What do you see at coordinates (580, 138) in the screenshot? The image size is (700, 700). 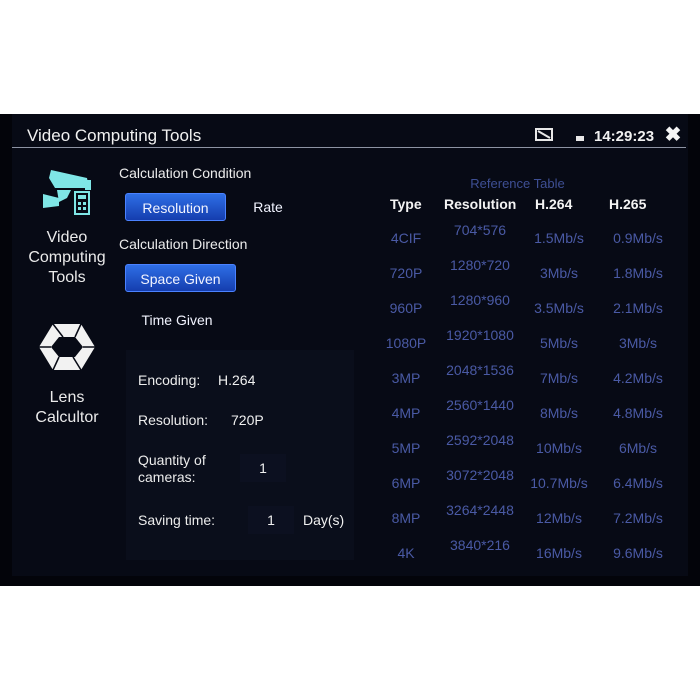 I see `battery-icon` at bounding box center [580, 138].